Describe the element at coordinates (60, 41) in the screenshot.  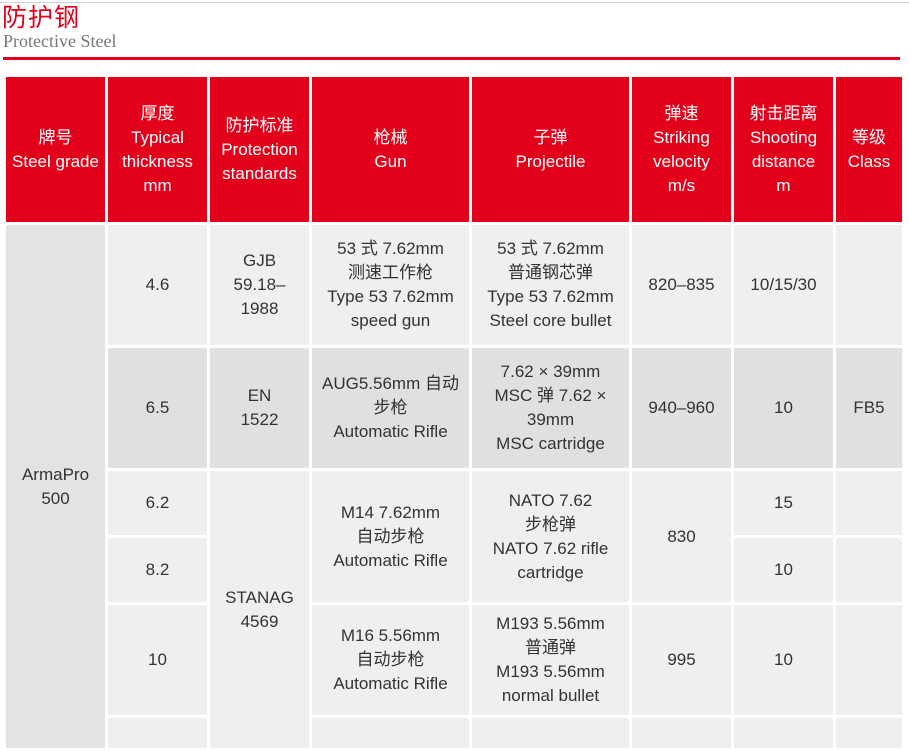
I see `section-title-en: Protective Steel` at that location.